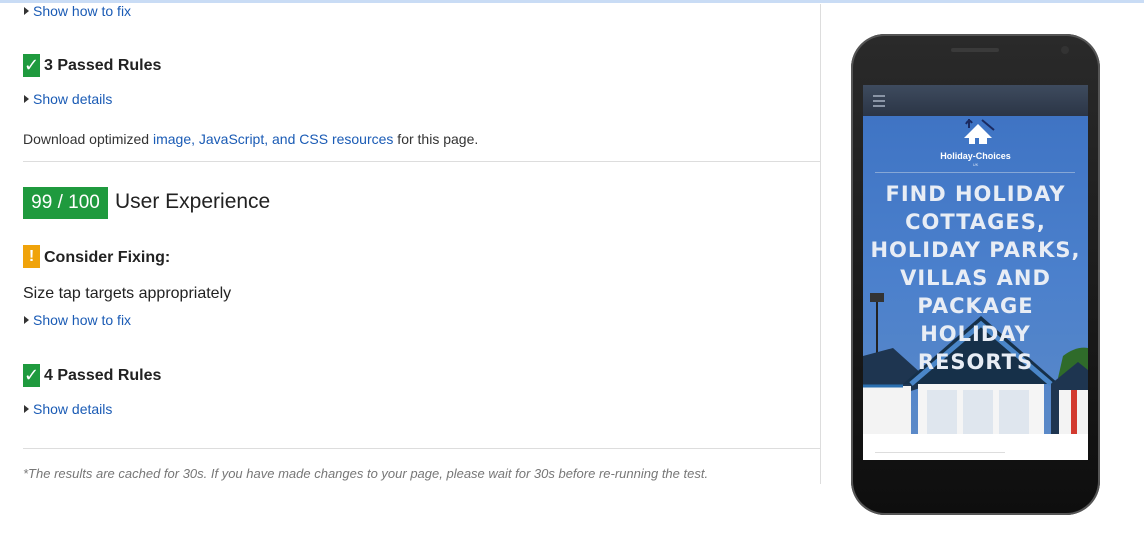 This screenshot has height=540, width=1144. What do you see at coordinates (103, 375) in the screenshot?
I see `passed-rules-title-ux: 4 Passed Rules` at bounding box center [103, 375].